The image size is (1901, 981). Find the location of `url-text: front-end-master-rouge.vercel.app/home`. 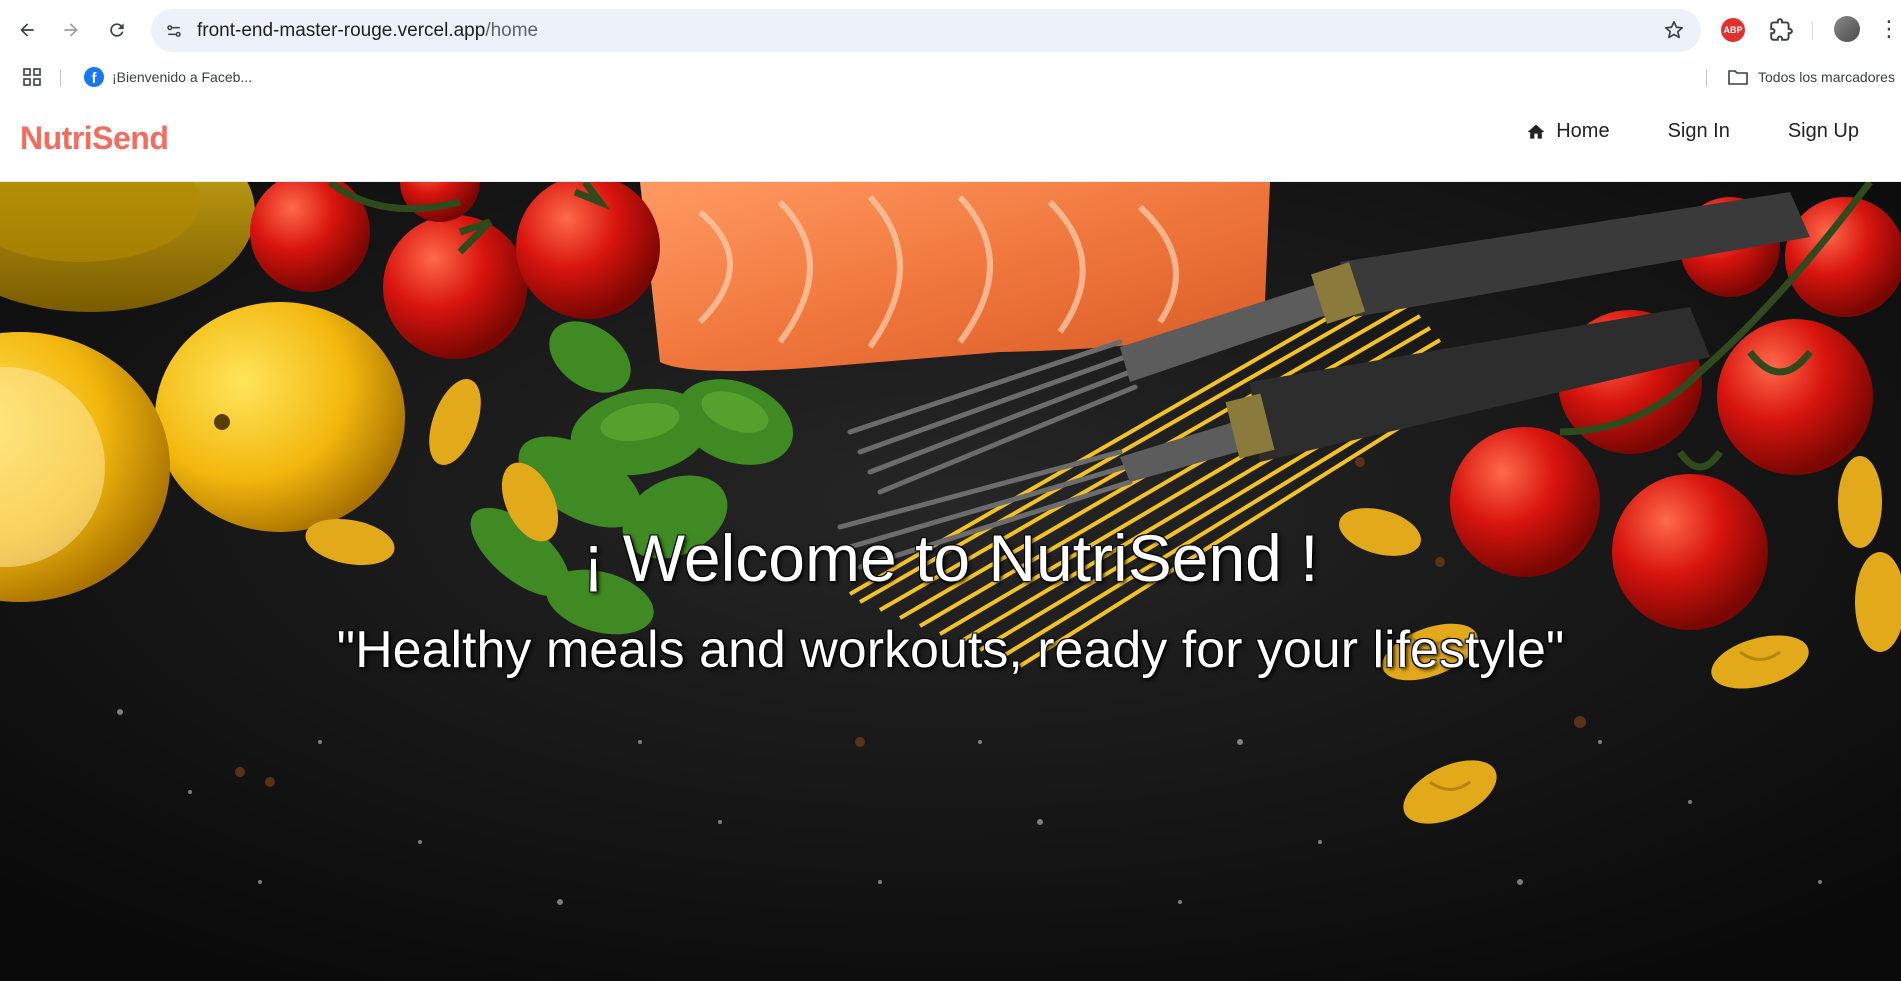

url-text: front-end-master-rouge.vercel.app/home is located at coordinates (367, 31).